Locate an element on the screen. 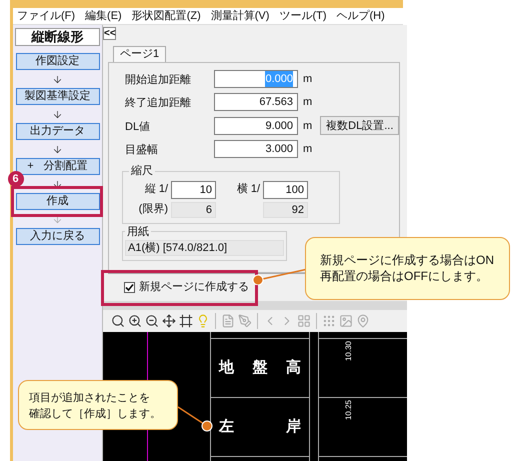 The height and width of the screenshot is (461, 511). value-field: 67.563 is located at coordinates (256, 102).